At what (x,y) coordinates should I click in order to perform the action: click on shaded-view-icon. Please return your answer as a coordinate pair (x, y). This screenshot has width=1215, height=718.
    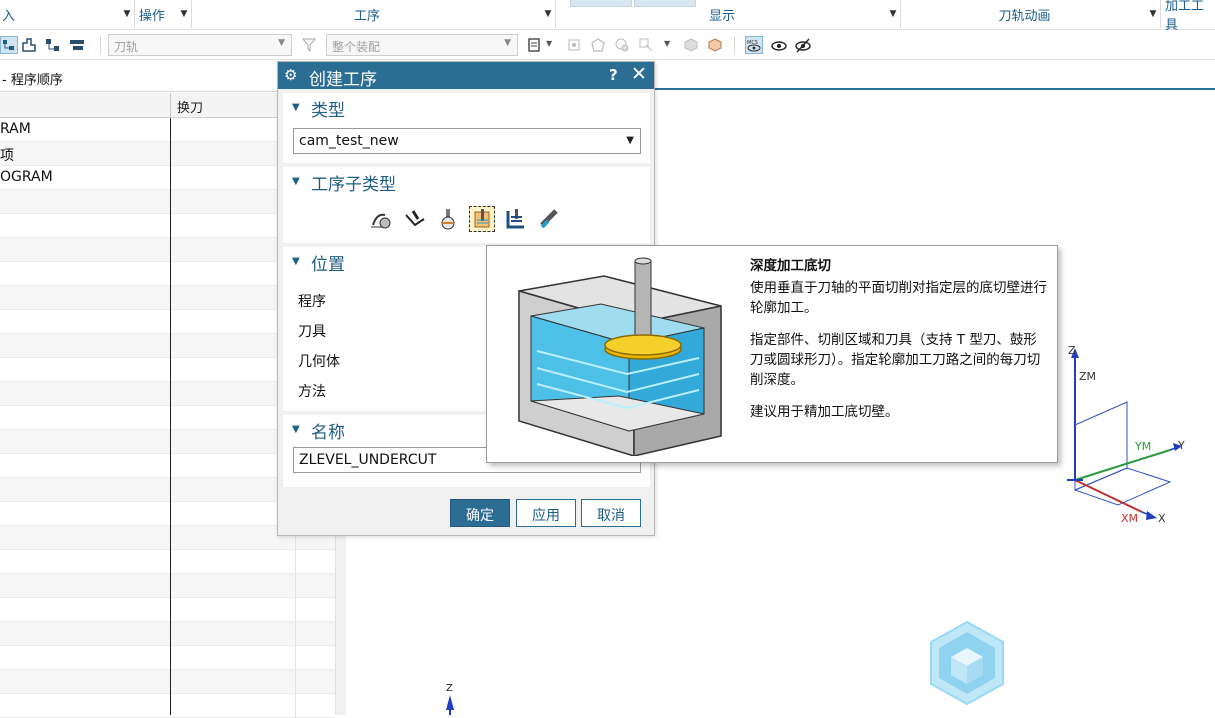
    Looking at the image, I should click on (691, 45).